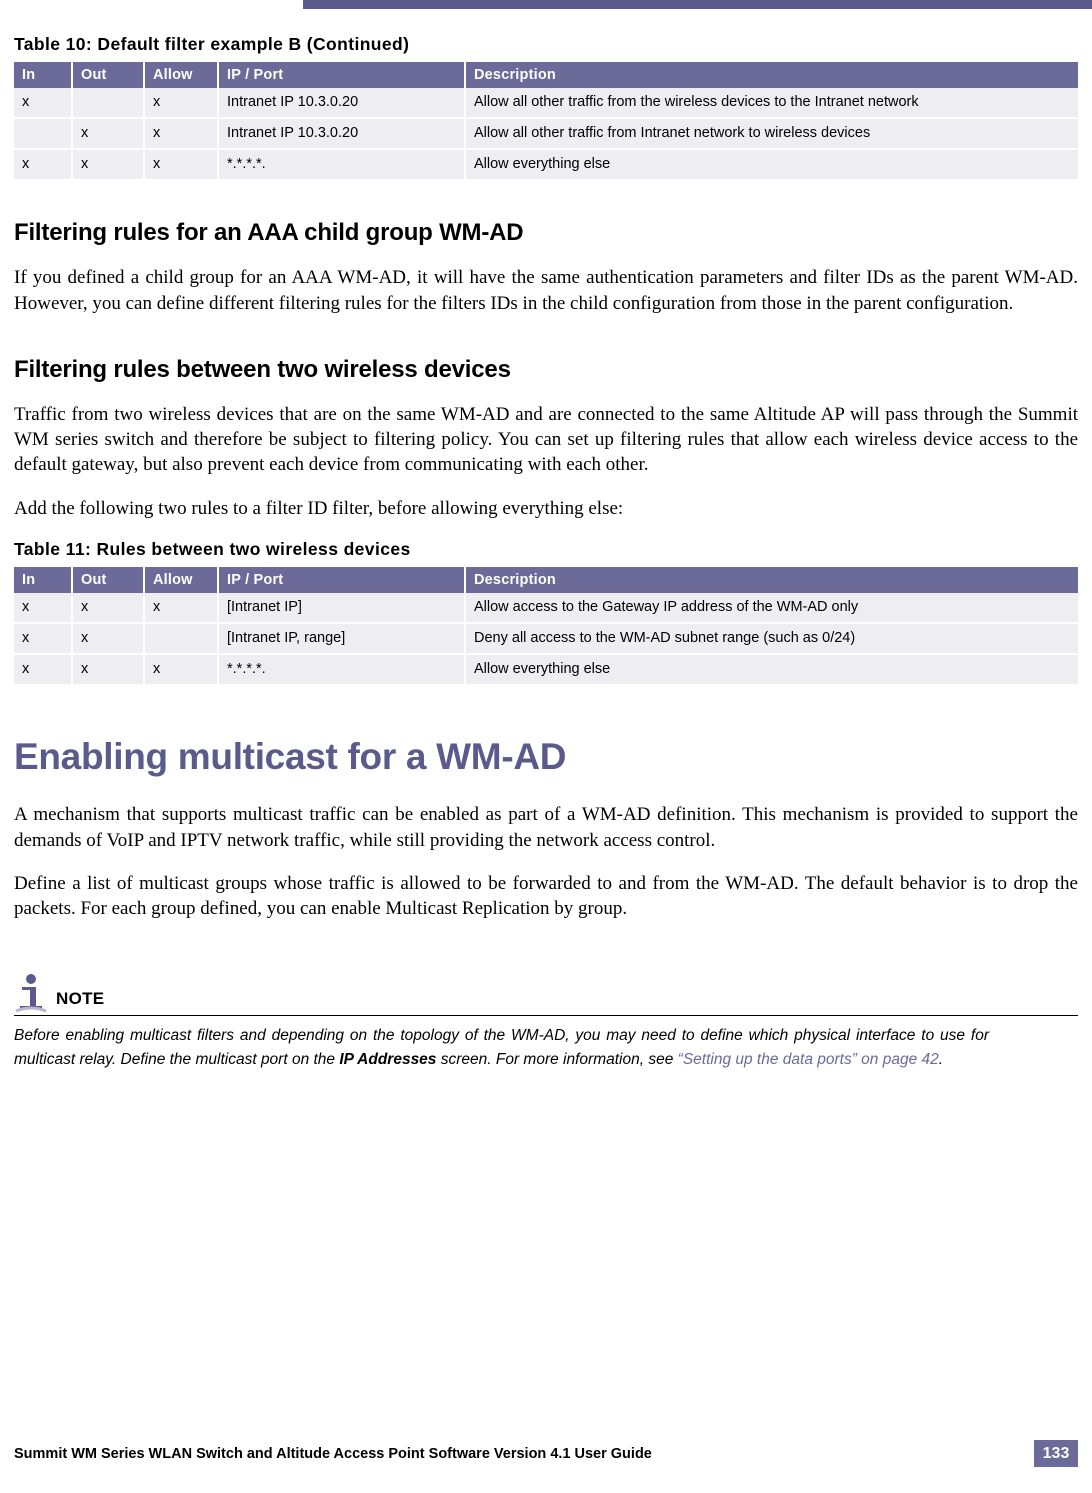 The image size is (1092, 1493). What do you see at coordinates (941, 1059) in the screenshot?
I see `note-text-part3: .` at bounding box center [941, 1059].